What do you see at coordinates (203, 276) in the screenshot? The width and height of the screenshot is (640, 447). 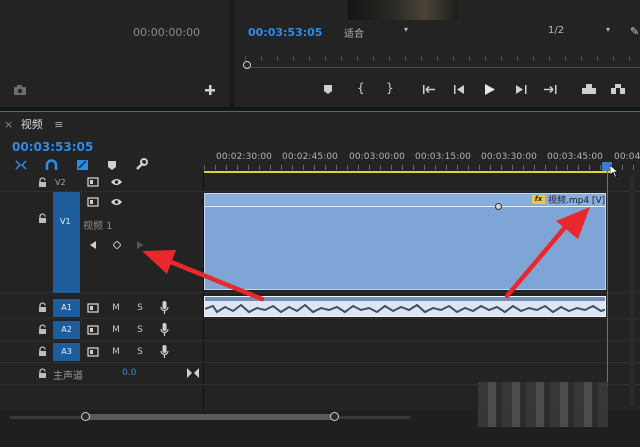 I see `red-arrow-left` at bounding box center [203, 276].